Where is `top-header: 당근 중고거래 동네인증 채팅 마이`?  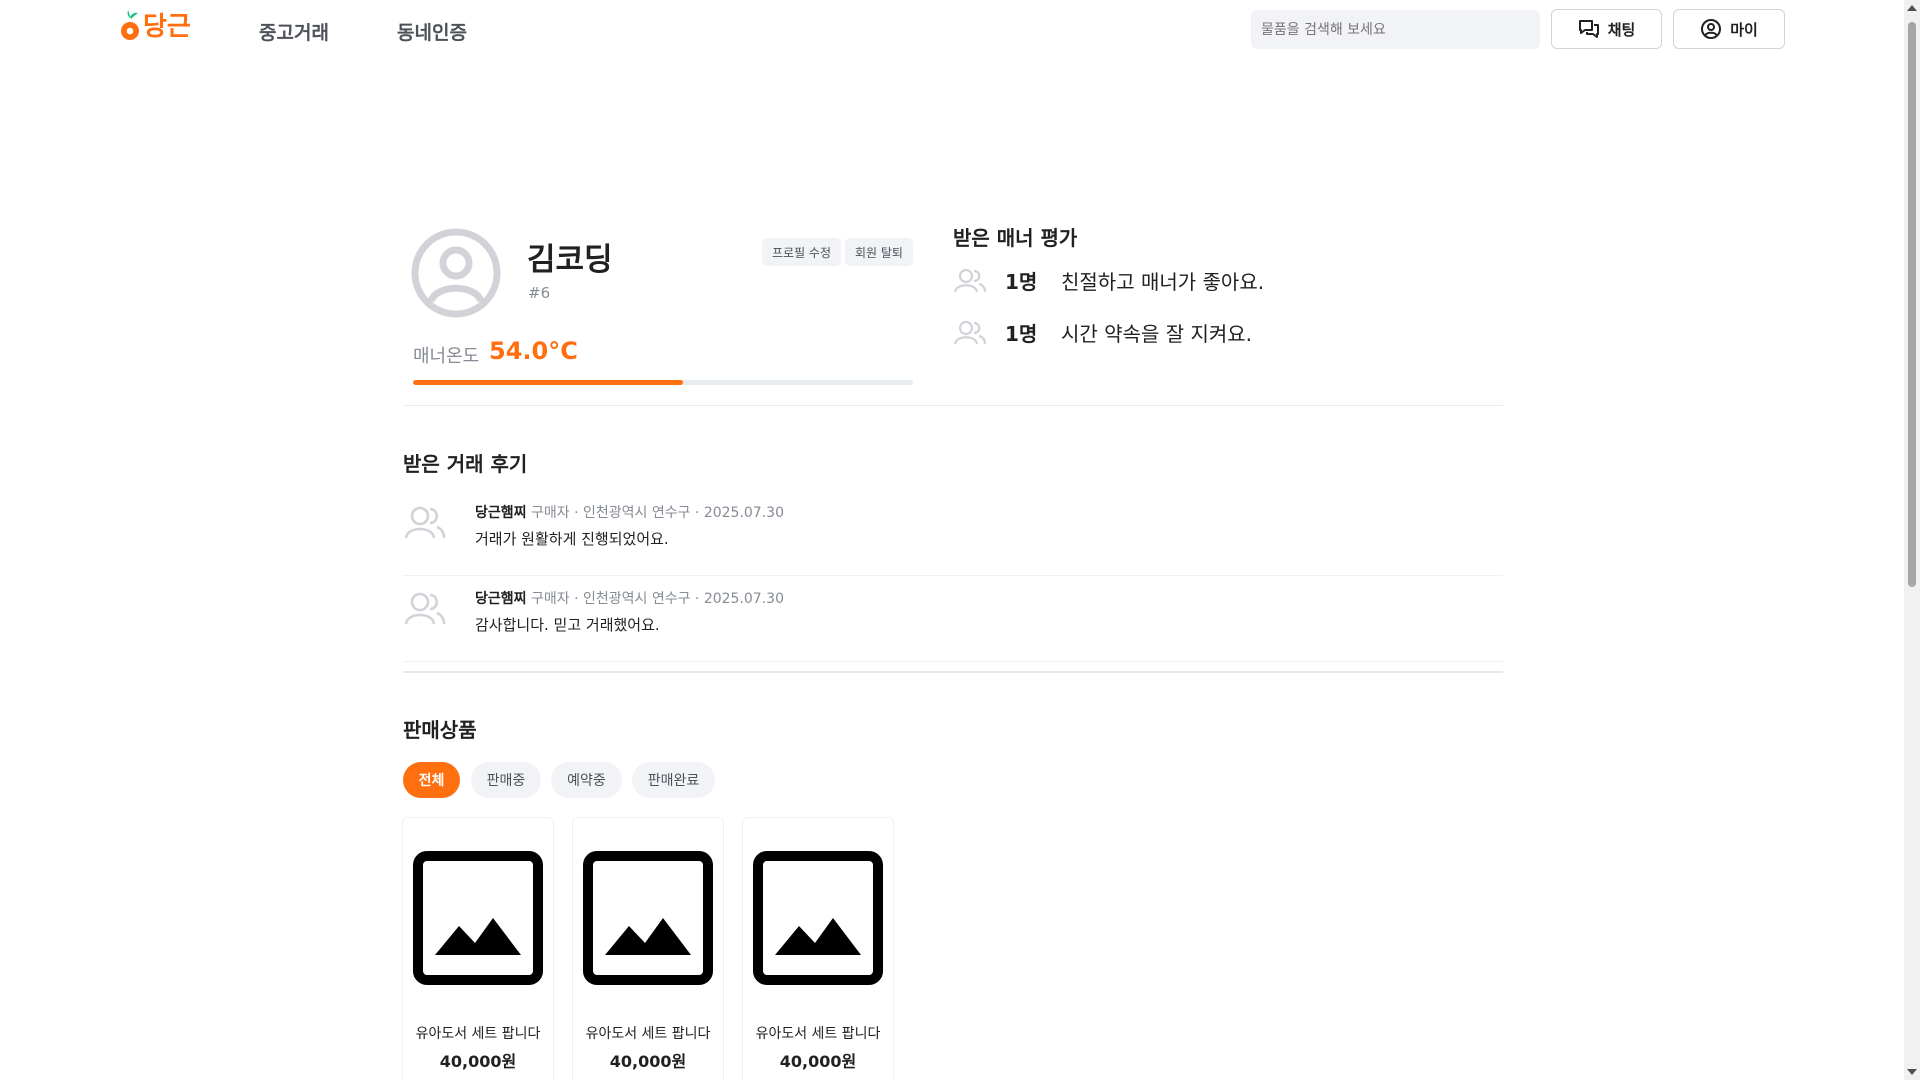
top-header: 당근 중고거래 동네인증 채팅 마이 is located at coordinates (952, 29).